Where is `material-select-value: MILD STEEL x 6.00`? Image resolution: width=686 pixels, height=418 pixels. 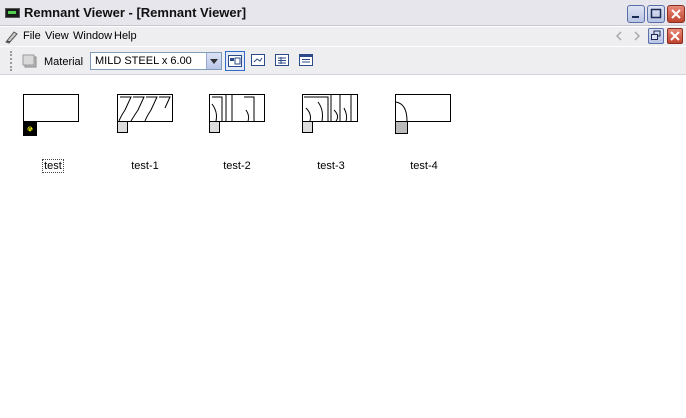
material-select-value: MILD STEEL x 6.00 is located at coordinates (143, 61).